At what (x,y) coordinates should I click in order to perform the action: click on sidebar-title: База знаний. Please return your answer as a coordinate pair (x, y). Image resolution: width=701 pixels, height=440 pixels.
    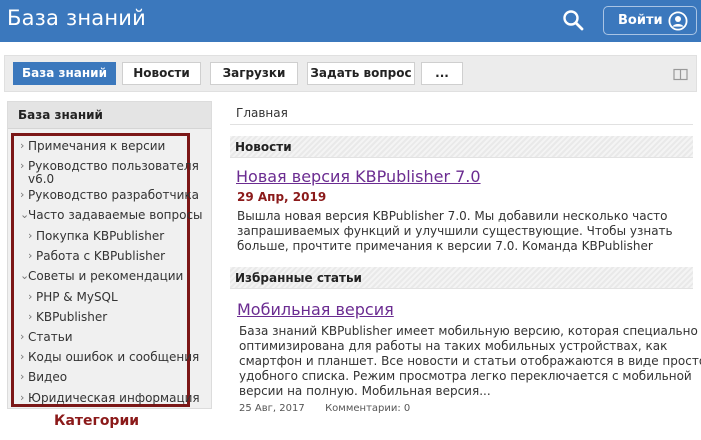
    Looking at the image, I should click on (109, 115).